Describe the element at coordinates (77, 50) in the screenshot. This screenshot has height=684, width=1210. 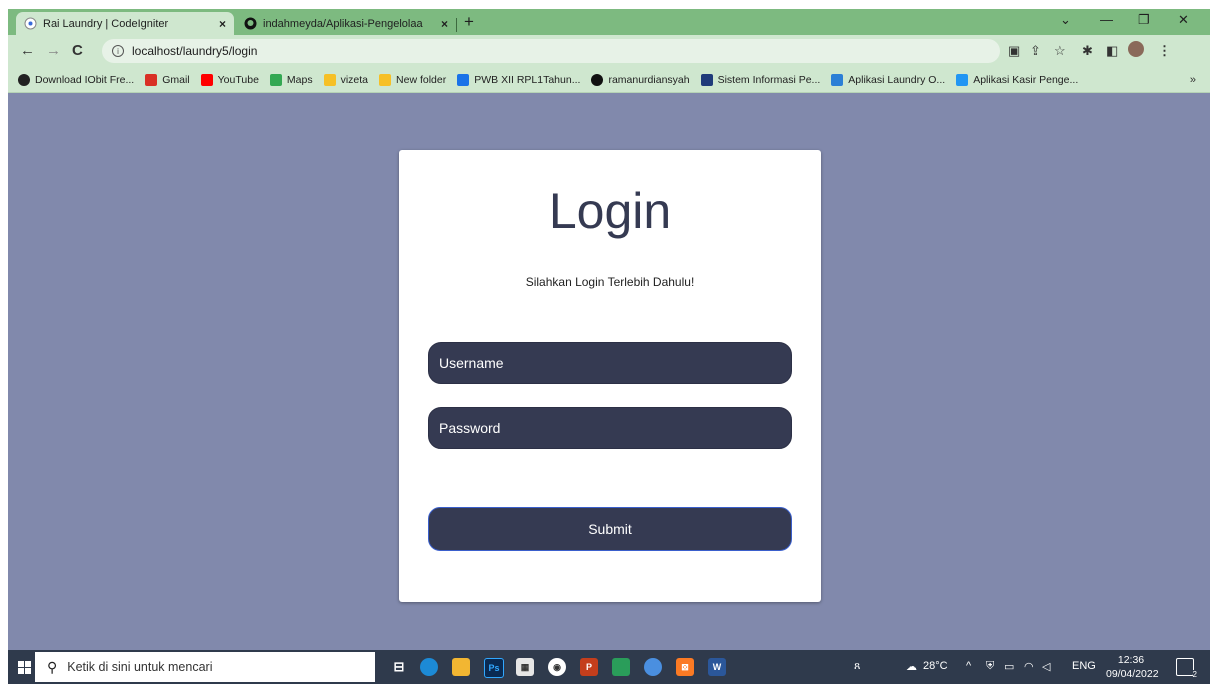
I see `reload-icon: C` at that location.